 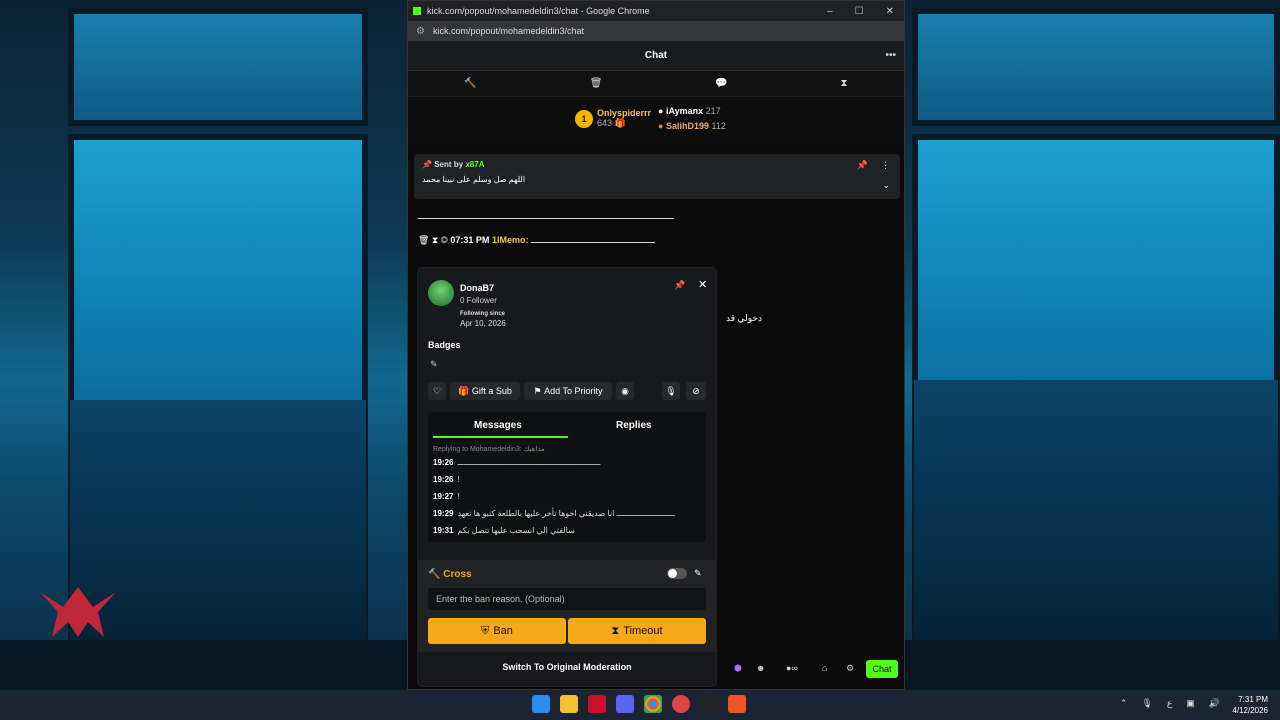 What do you see at coordinates (504, 530) in the screenshot?
I see `list-item: 19:31 سالفتي الي انسحب عليها تتصل بكم` at bounding box center [504, 530].